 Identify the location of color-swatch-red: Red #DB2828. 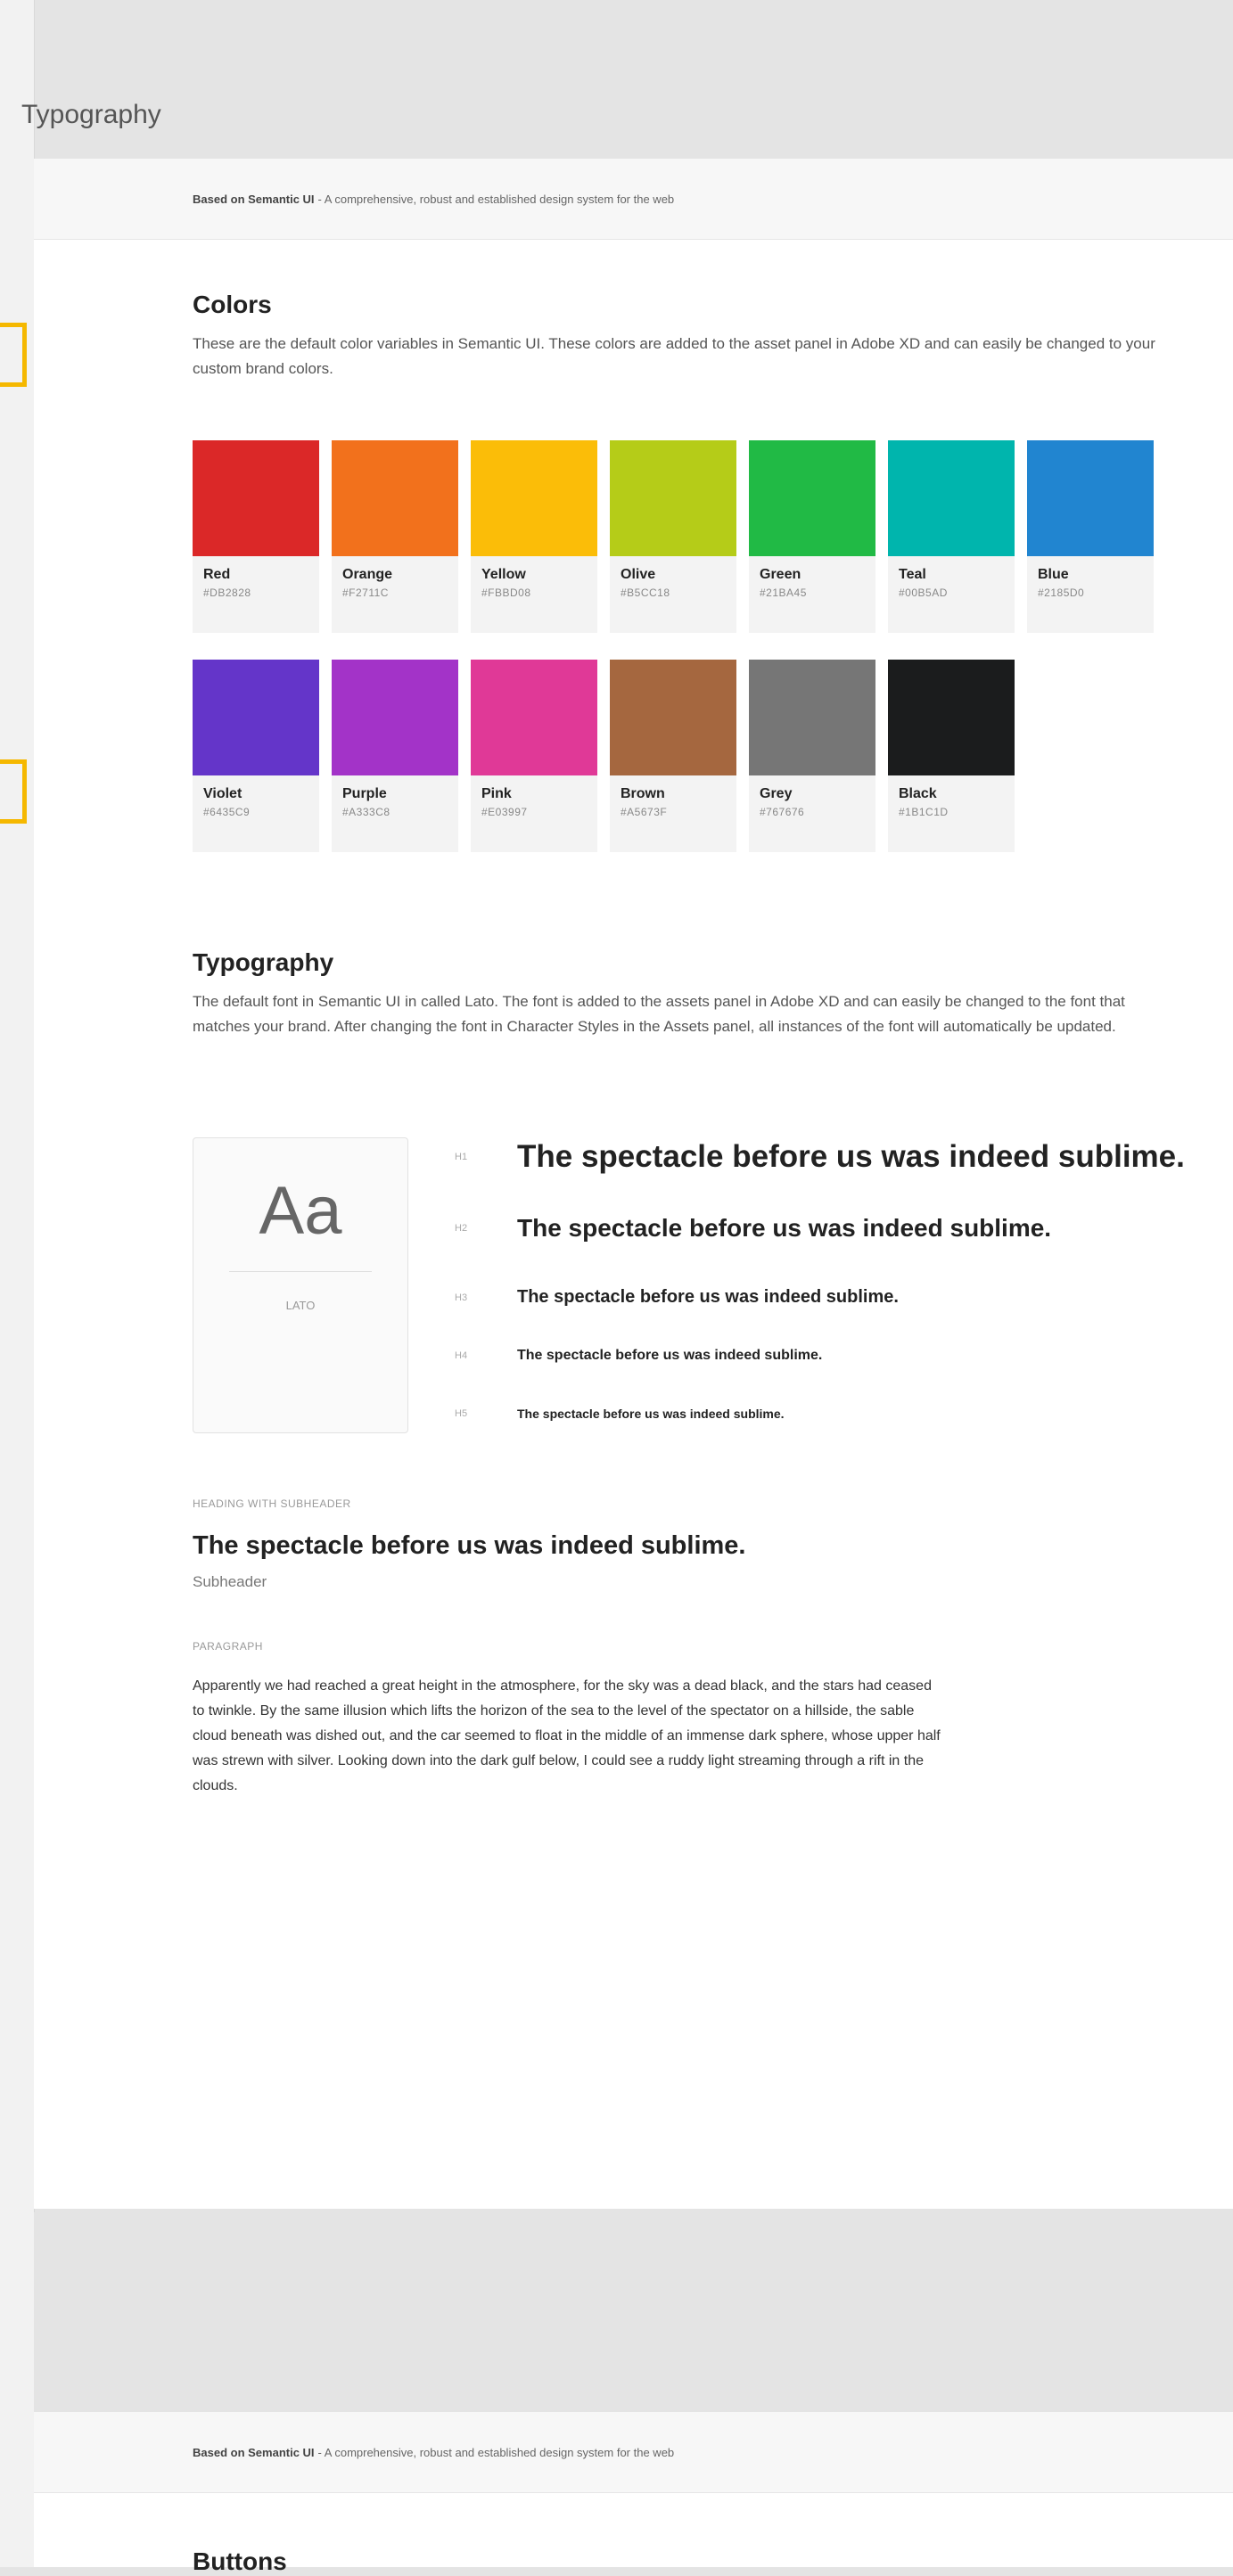
(256, 536).